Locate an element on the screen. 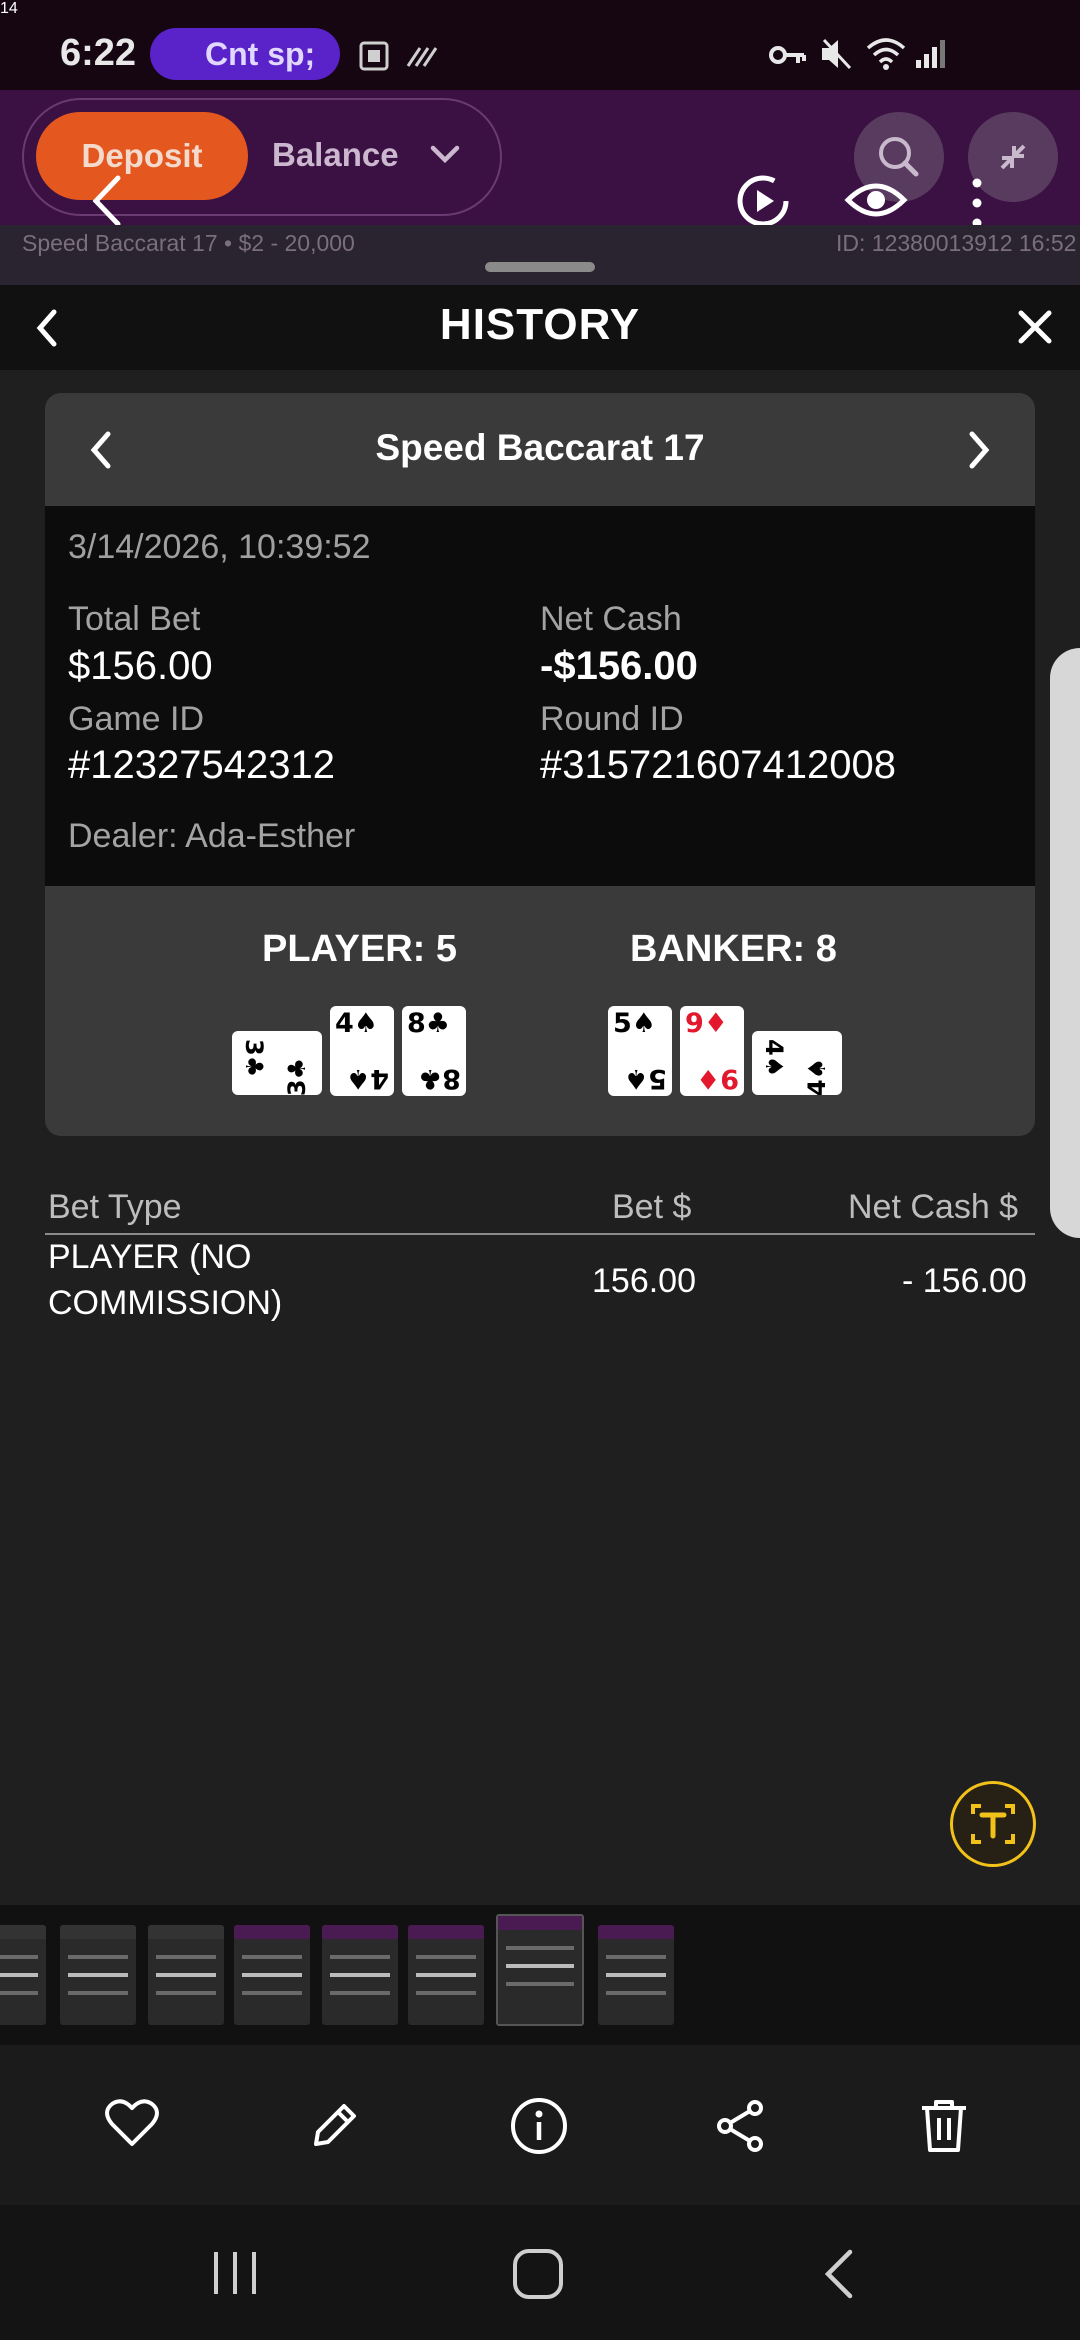 The image size is (1080, 2340). wifi-icon is located at coordinates (886, 53).